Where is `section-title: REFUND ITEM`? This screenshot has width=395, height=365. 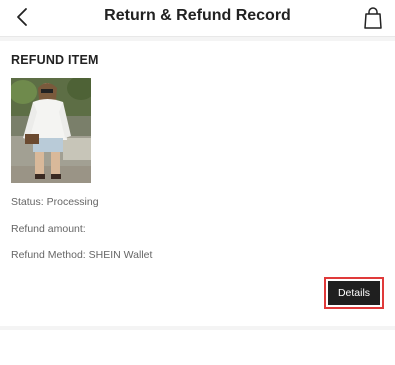 section-title: REFUND ITEM is located at coordinates (55, 60).